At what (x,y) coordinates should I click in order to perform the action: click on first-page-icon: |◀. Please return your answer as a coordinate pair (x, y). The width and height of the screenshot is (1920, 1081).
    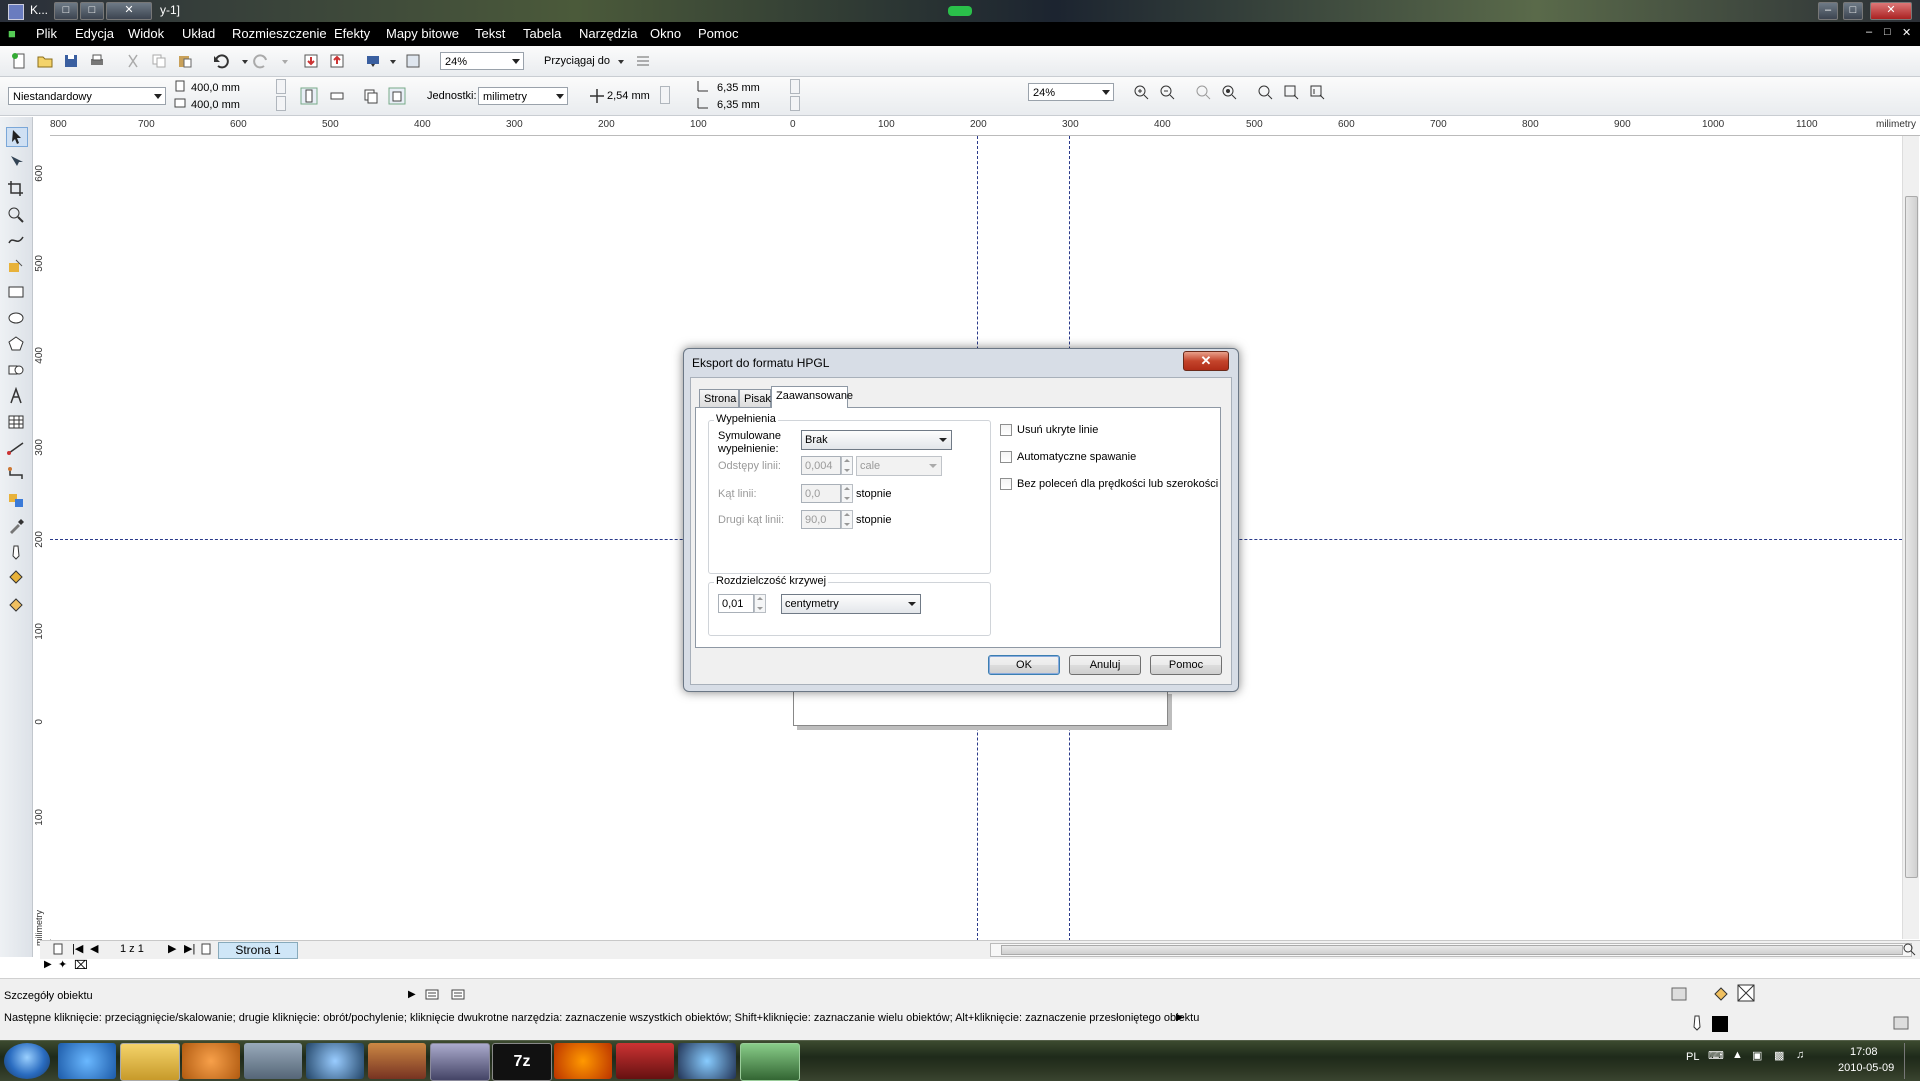
    Looking at the image, I should click on (77, 948).